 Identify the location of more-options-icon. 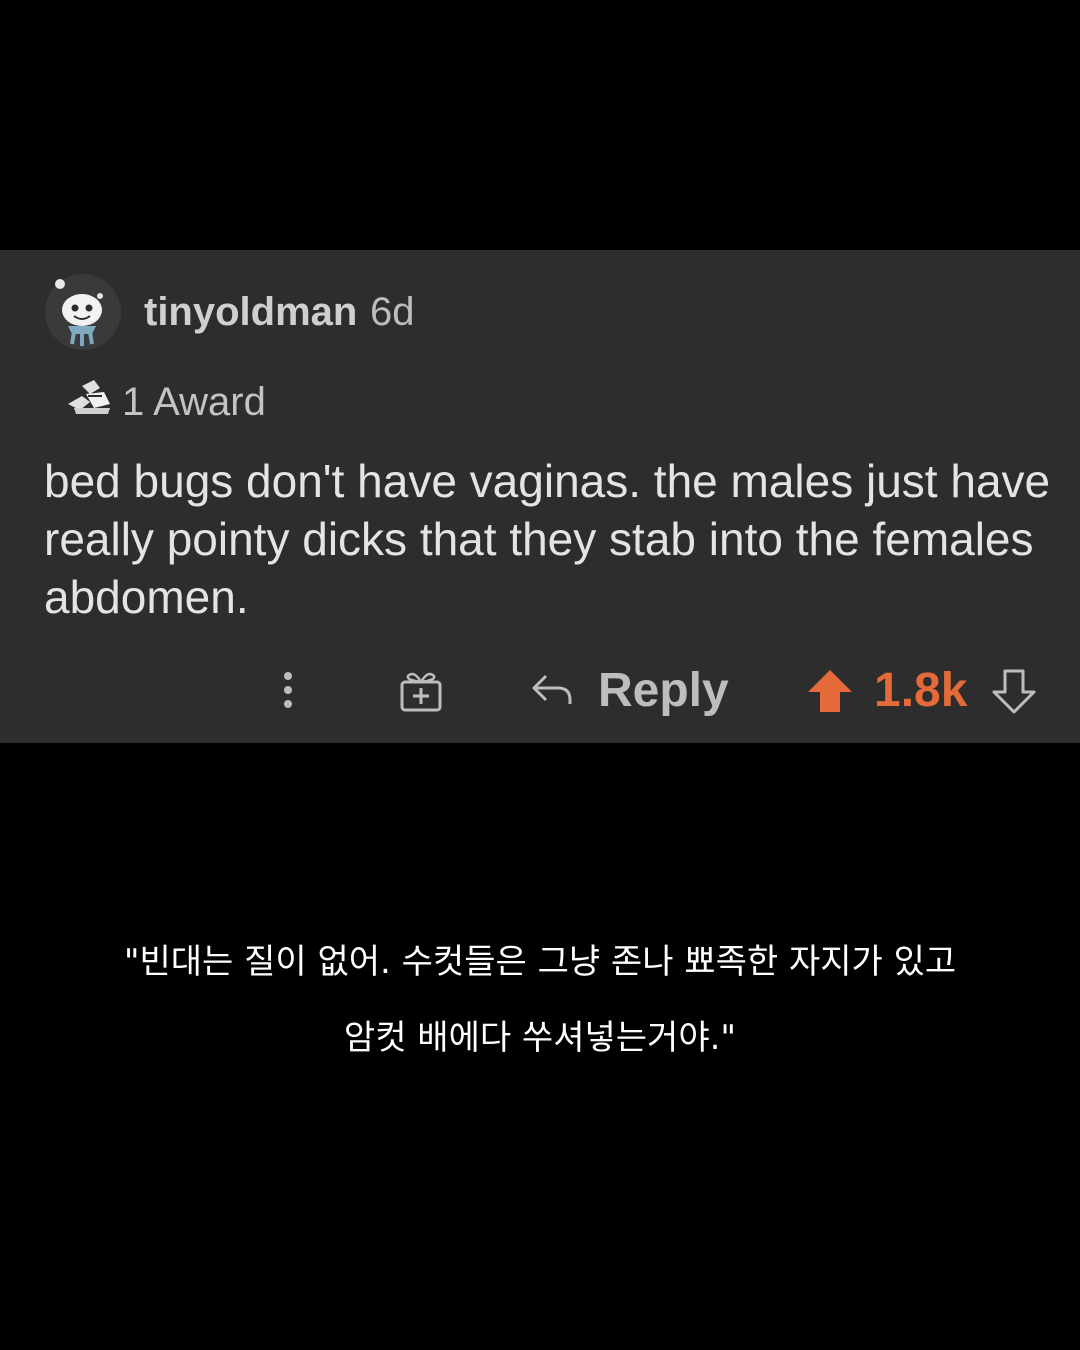
(288, 690).